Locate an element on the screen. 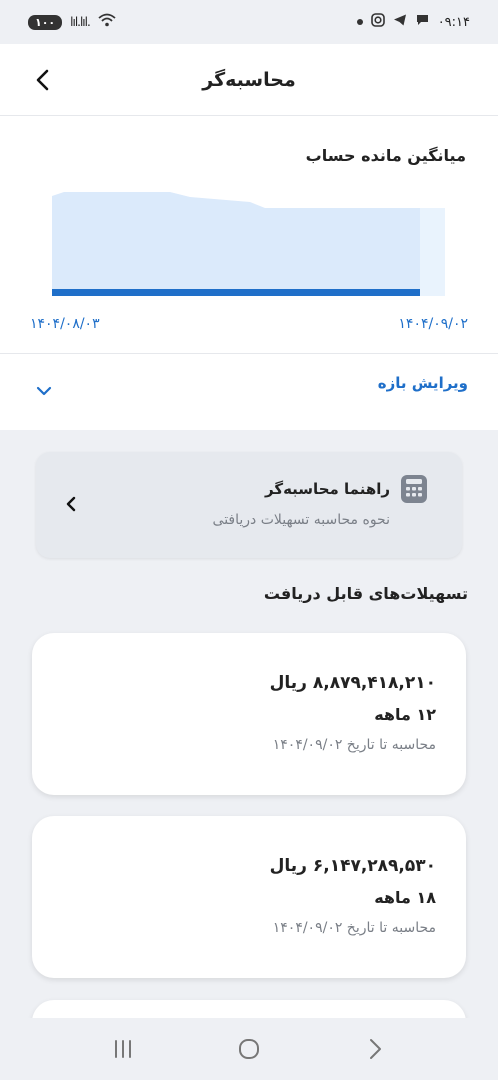 Image resolution: width=498 pixels, height=1080 pixels. loans-section-title: تسهیلات‌های قابل دریافت is located at coordinates (365, 593).